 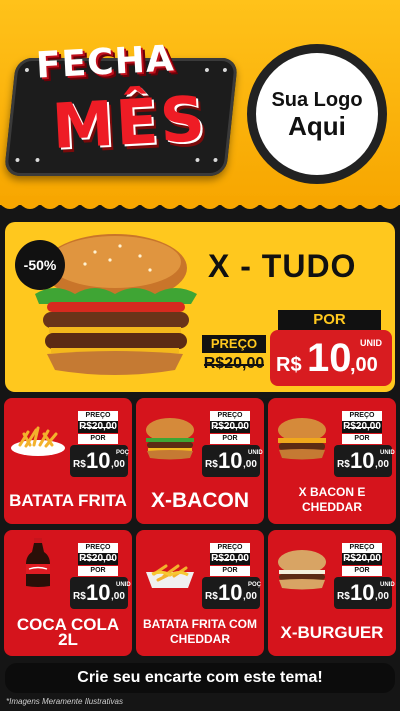 What do you see at coordinates (371, 343) in the screenshot?
I see `hero-unit: UNID` at bounding box center [371, 343].